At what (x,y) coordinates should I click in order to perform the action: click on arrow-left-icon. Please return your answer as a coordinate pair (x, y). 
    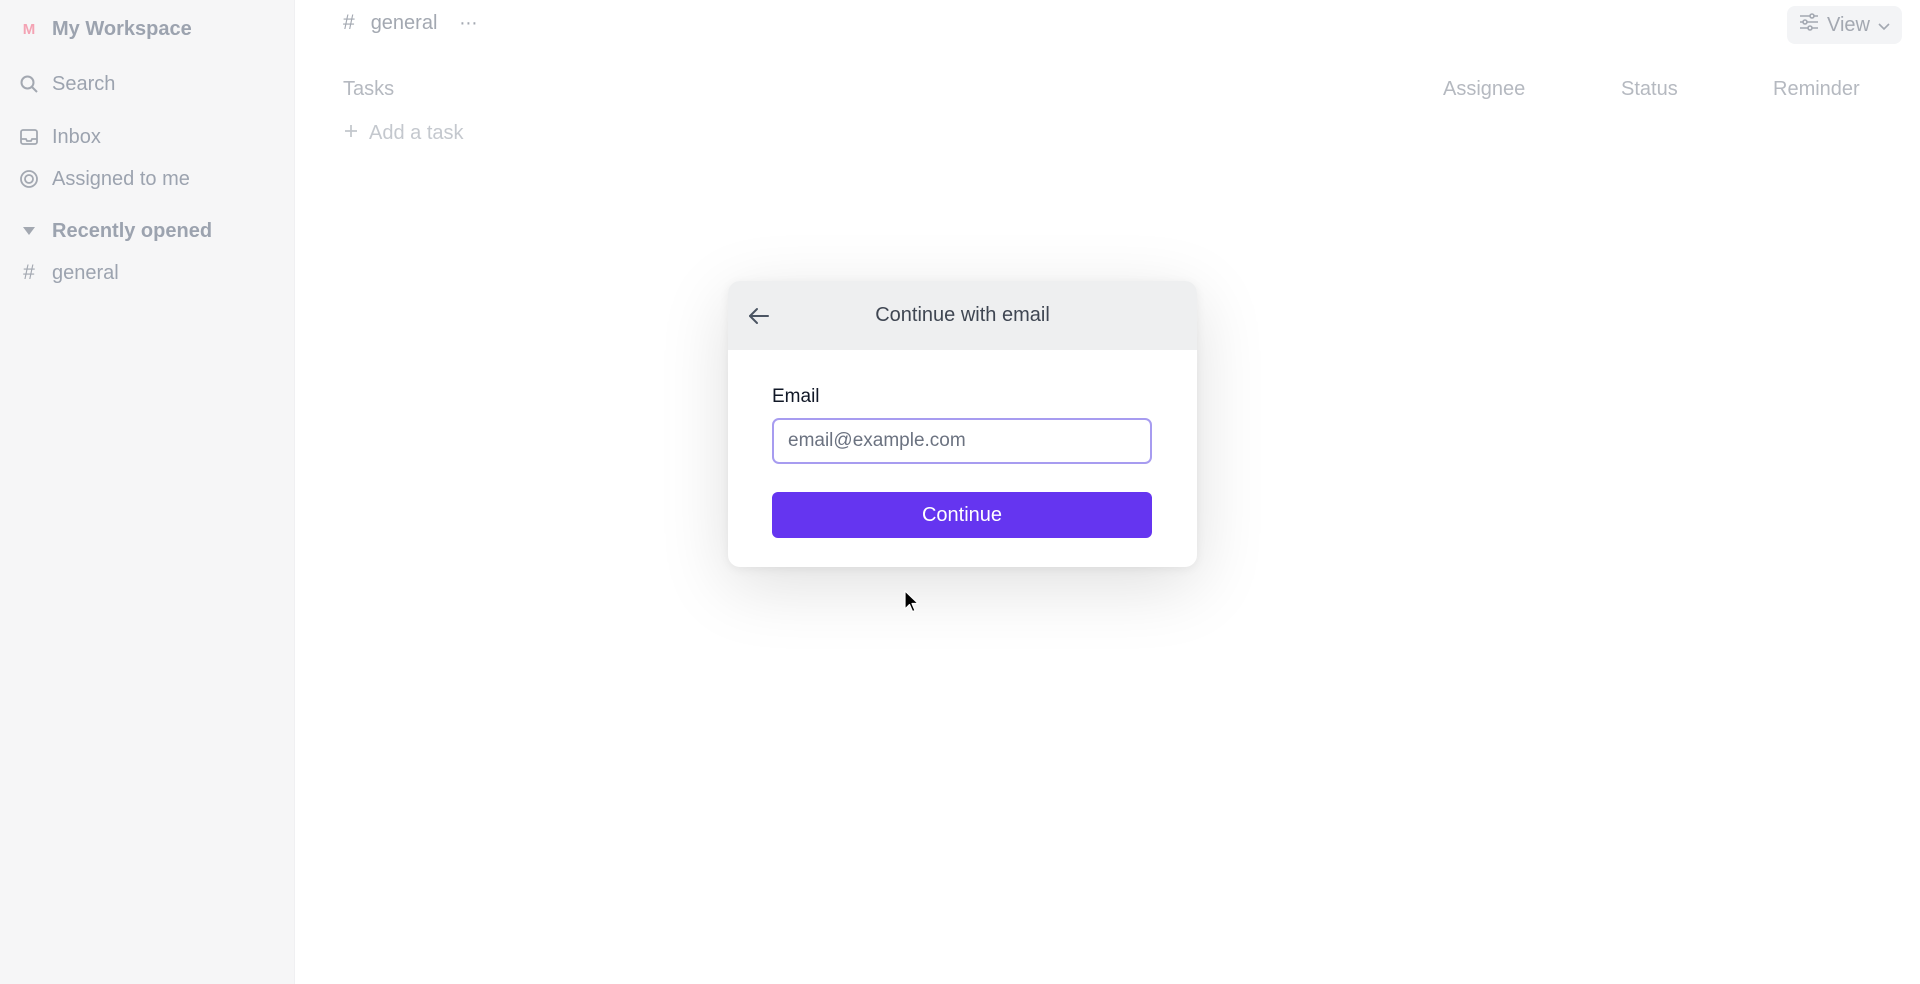
    Looking at the image, I should click on (759, 316).